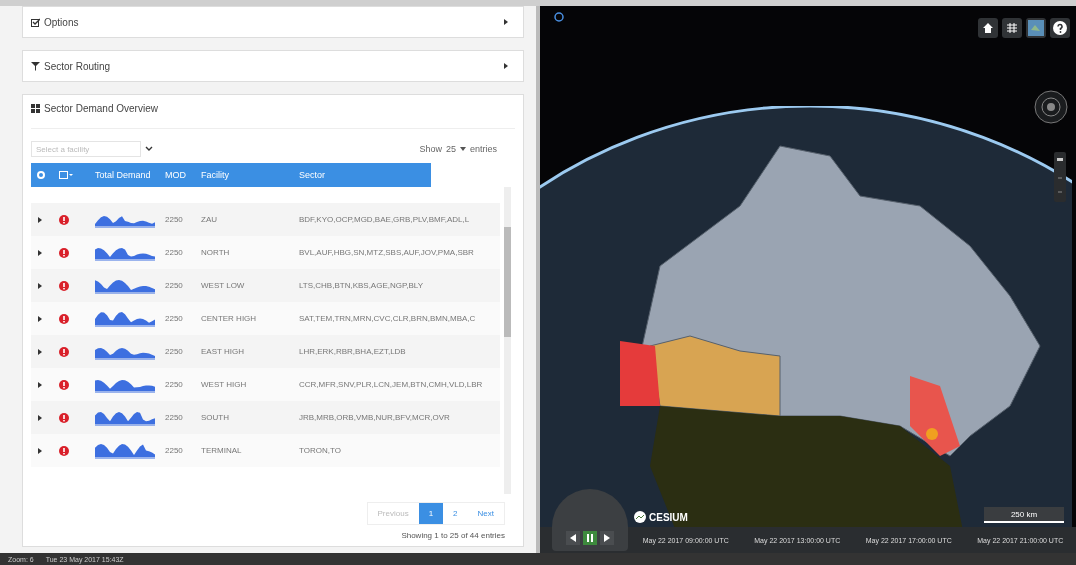 The height and width of the screenshot is (565, 1076). Describe the element at coordinates (668, 517) in the screenshot. I see `logo-text: CESIUM` at that location.